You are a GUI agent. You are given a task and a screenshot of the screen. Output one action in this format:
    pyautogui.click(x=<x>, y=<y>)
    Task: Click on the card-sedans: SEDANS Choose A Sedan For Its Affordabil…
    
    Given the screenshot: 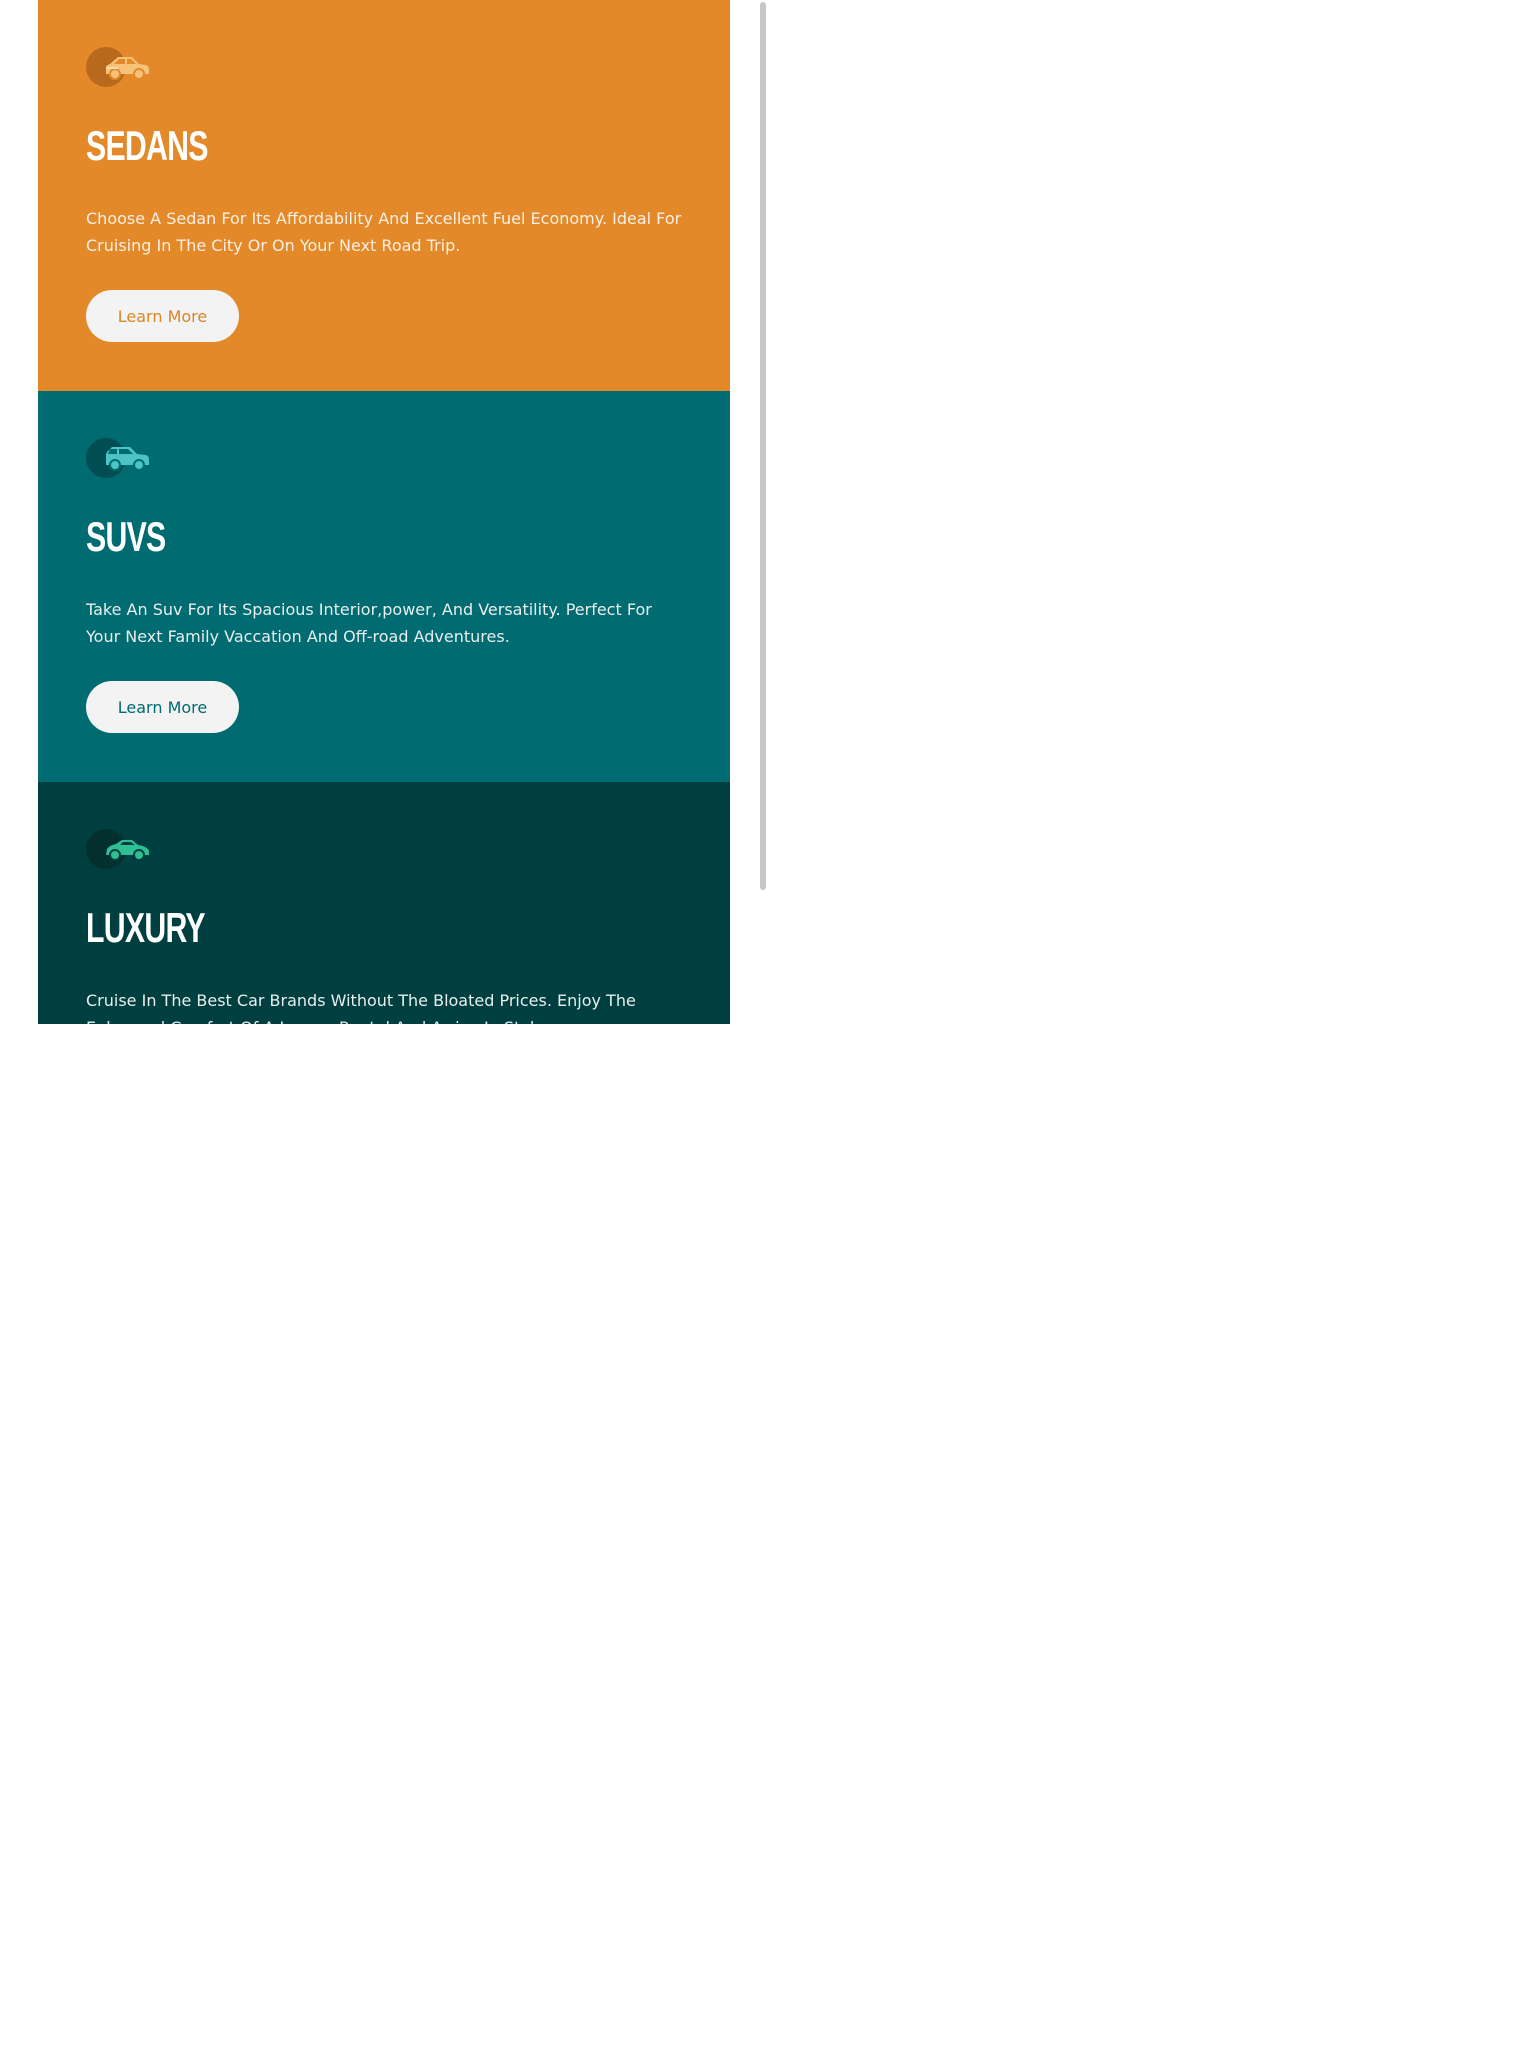 What is the action you would take?
    pyautogui.click(x=384, y=195)
    